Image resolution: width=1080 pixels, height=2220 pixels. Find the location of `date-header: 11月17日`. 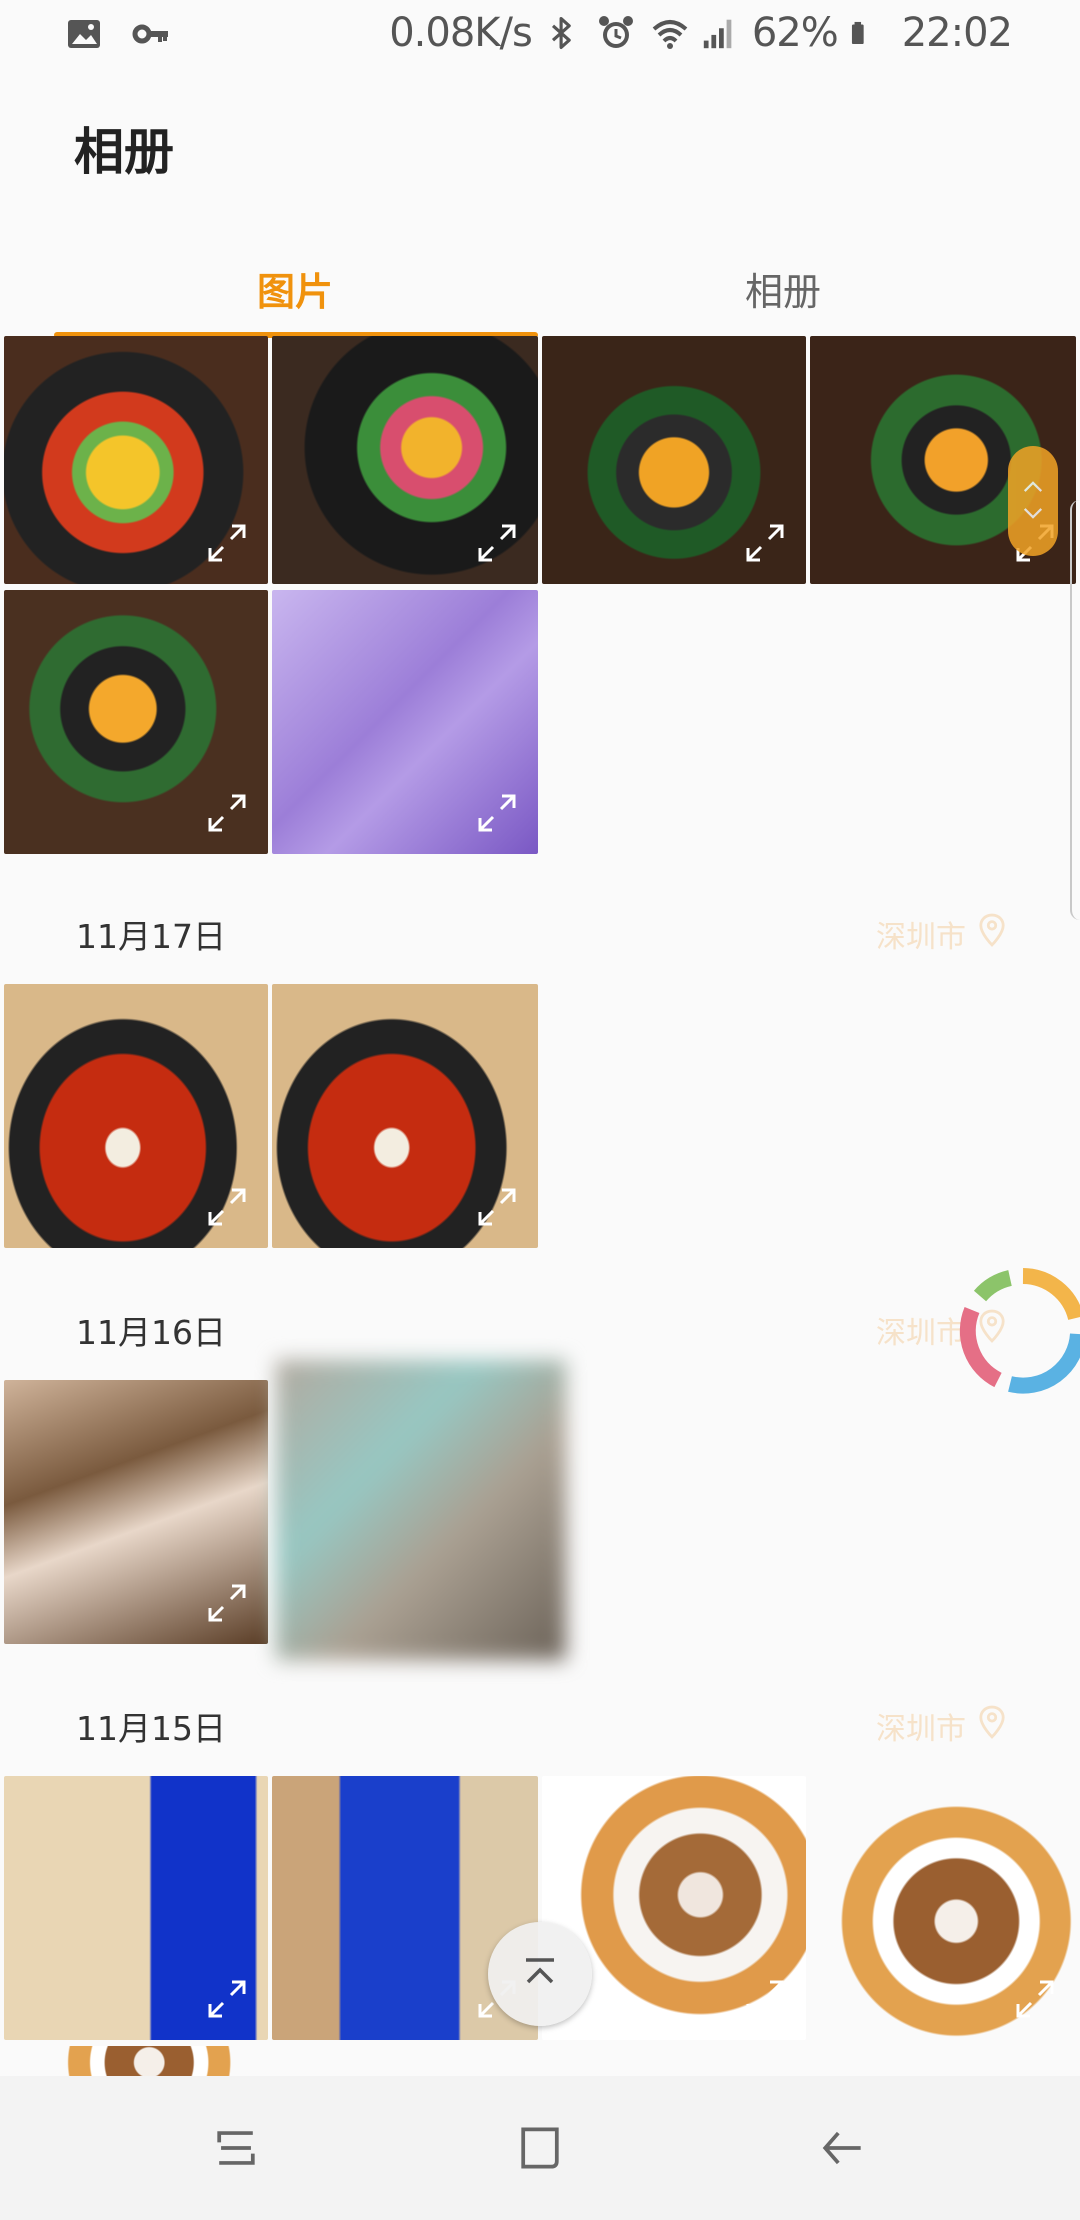

date-header: 11月17日 is located at coordinates (151, 936).